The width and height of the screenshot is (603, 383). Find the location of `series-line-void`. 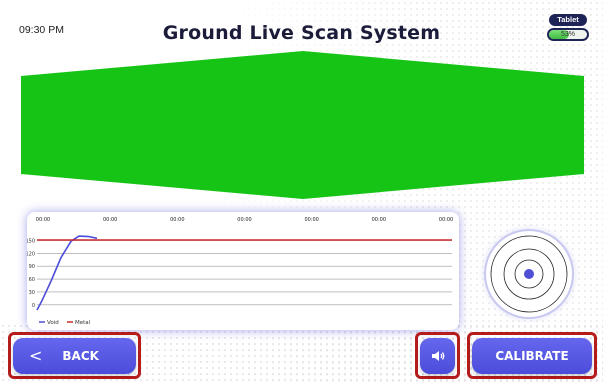

series-line-void is located at coordinates (67, 273).